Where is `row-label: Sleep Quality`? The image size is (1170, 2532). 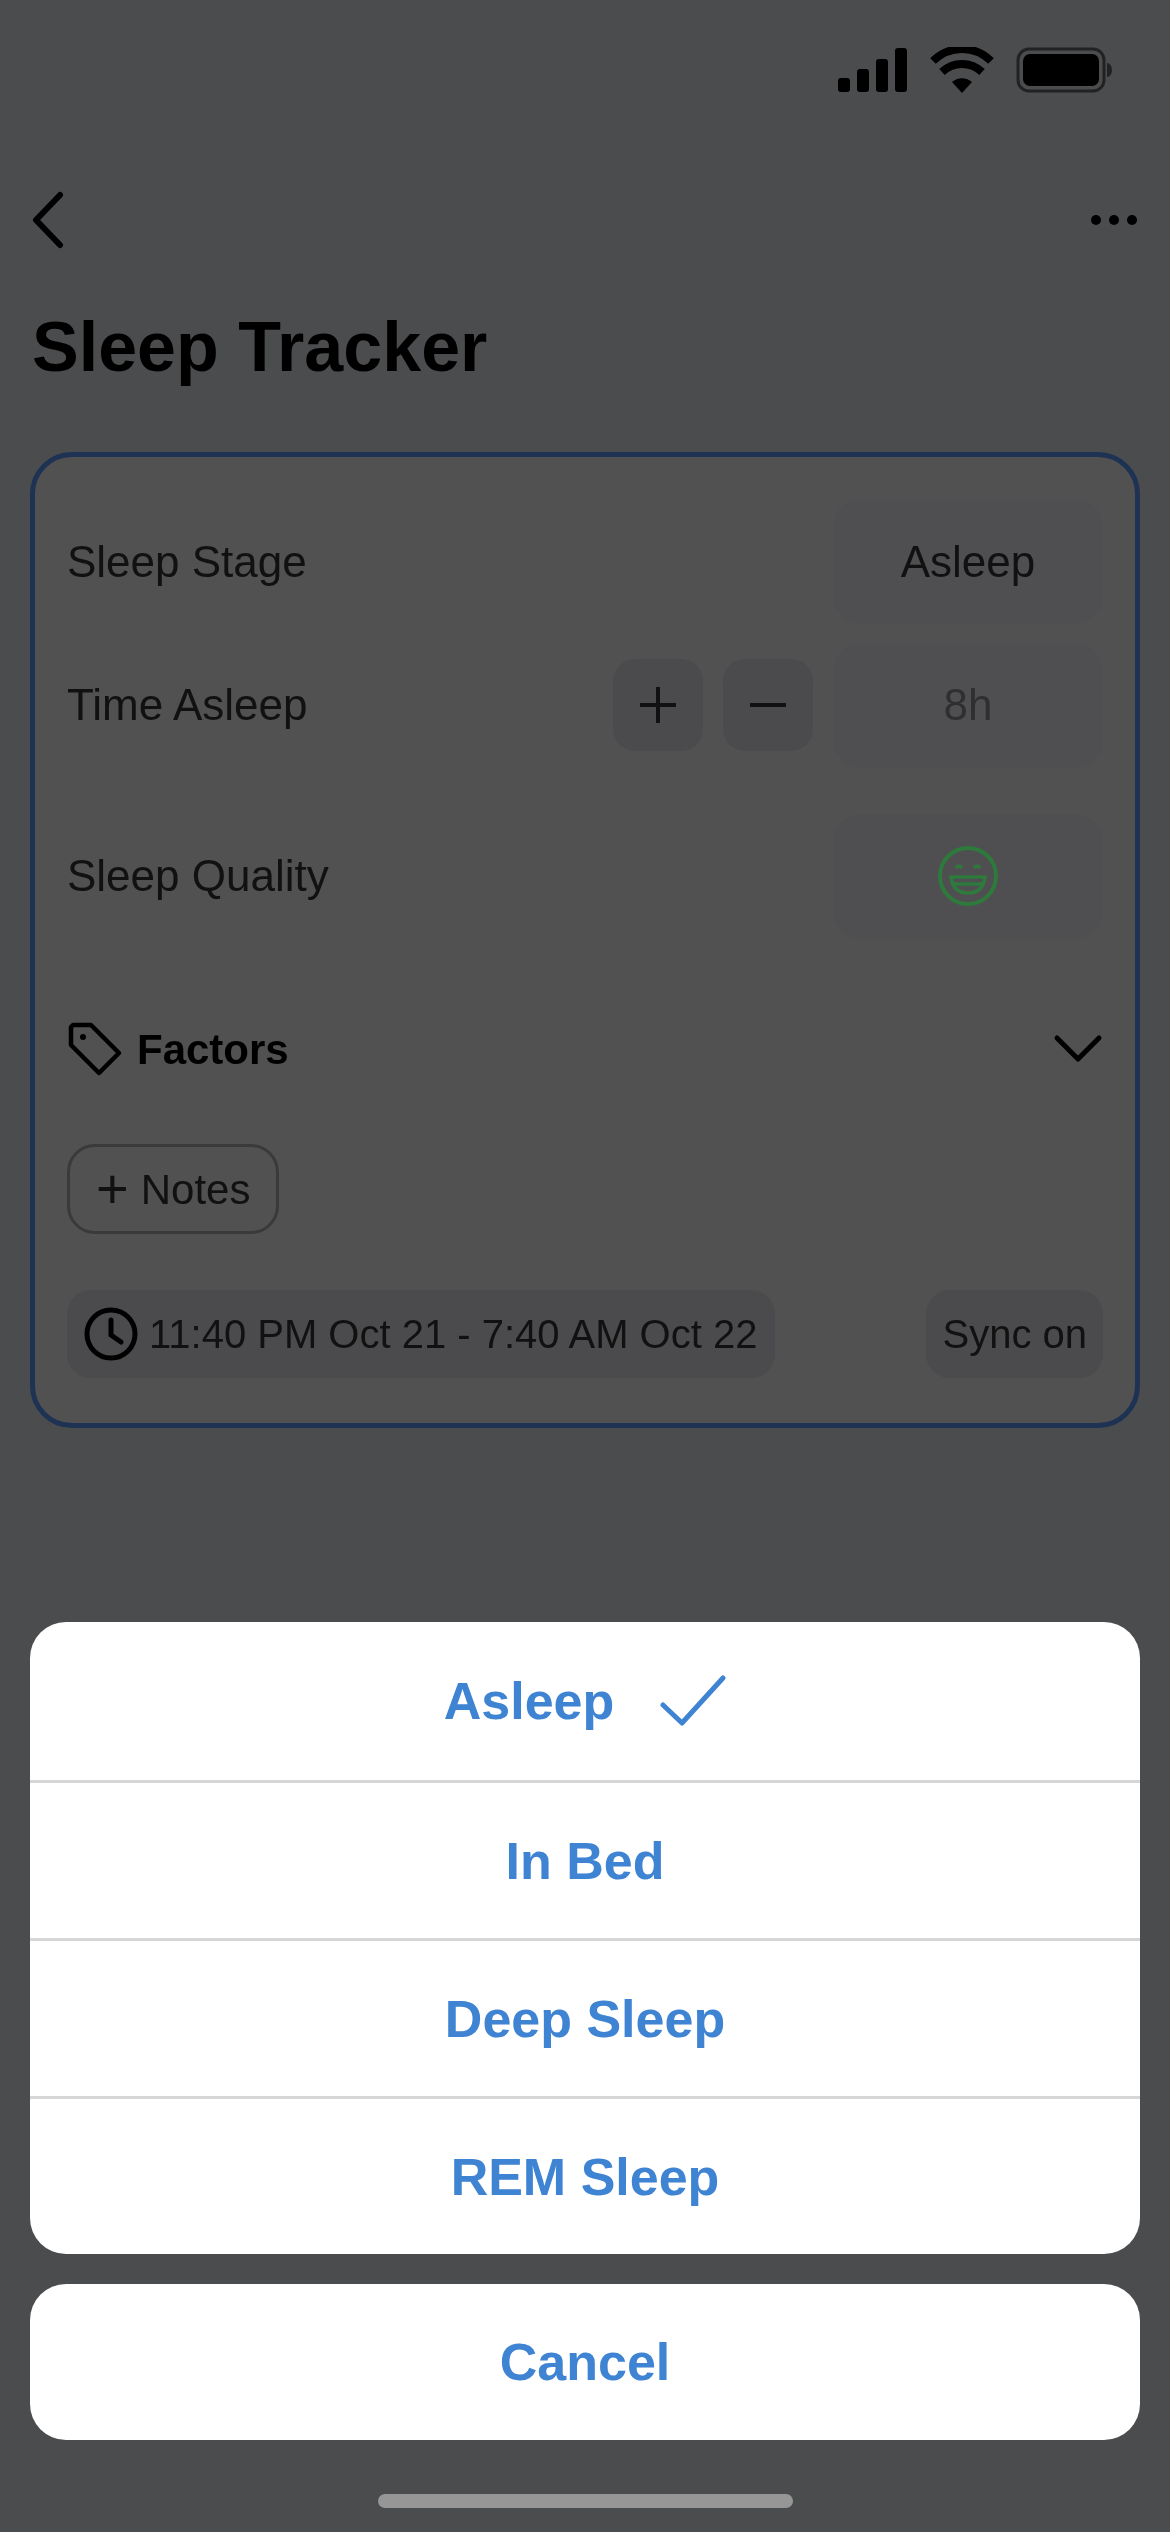 row-label: Sleep Quality is located at coordinates (198, 876).